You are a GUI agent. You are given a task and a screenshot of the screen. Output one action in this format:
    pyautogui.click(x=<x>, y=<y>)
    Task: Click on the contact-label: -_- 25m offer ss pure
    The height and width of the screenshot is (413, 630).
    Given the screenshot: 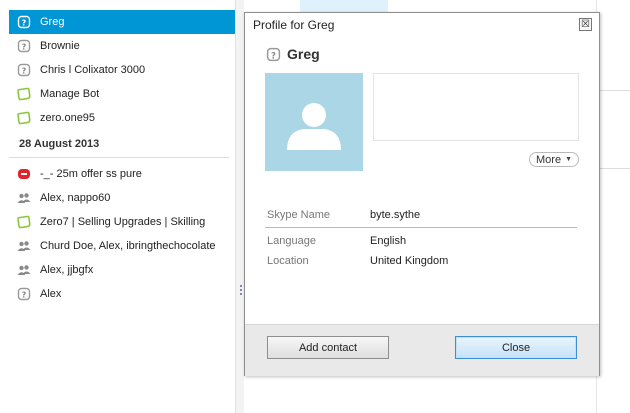 What is the action you would take?
    pyautogui.click(x=91, y=174)
    